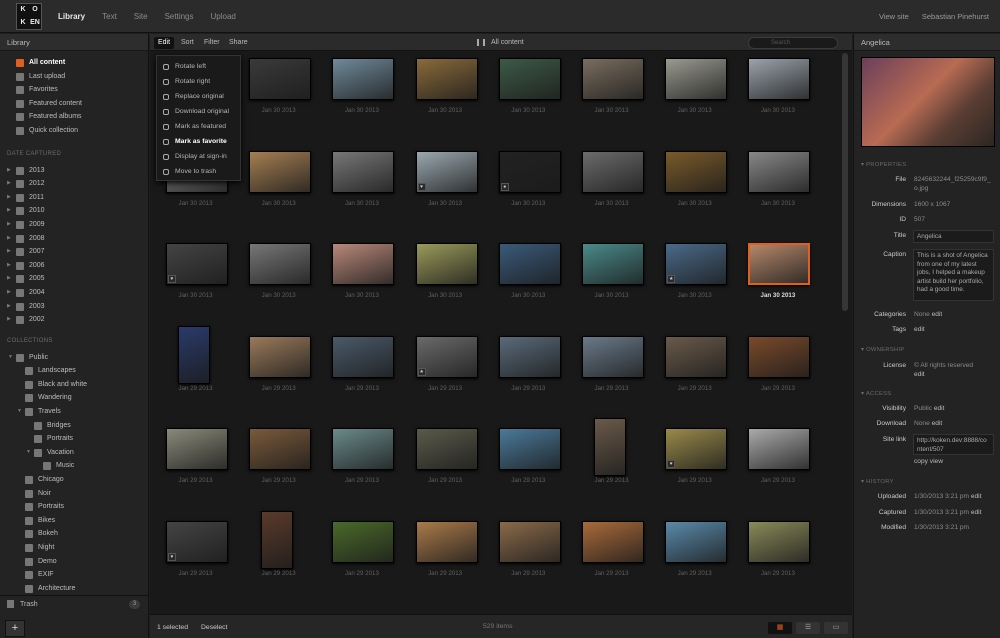 The width and height of the screenshot is (1000, 638). Describe the element at coordinates (74, 548) in the screenshot. I see `sidebar-collection-night: Night` at that location.